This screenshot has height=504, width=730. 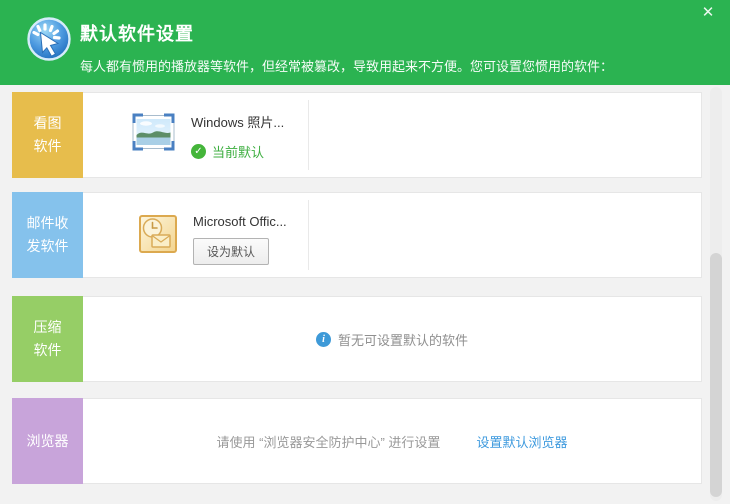 I want to click on label-line: 发软件, so click(x=47, y=246).